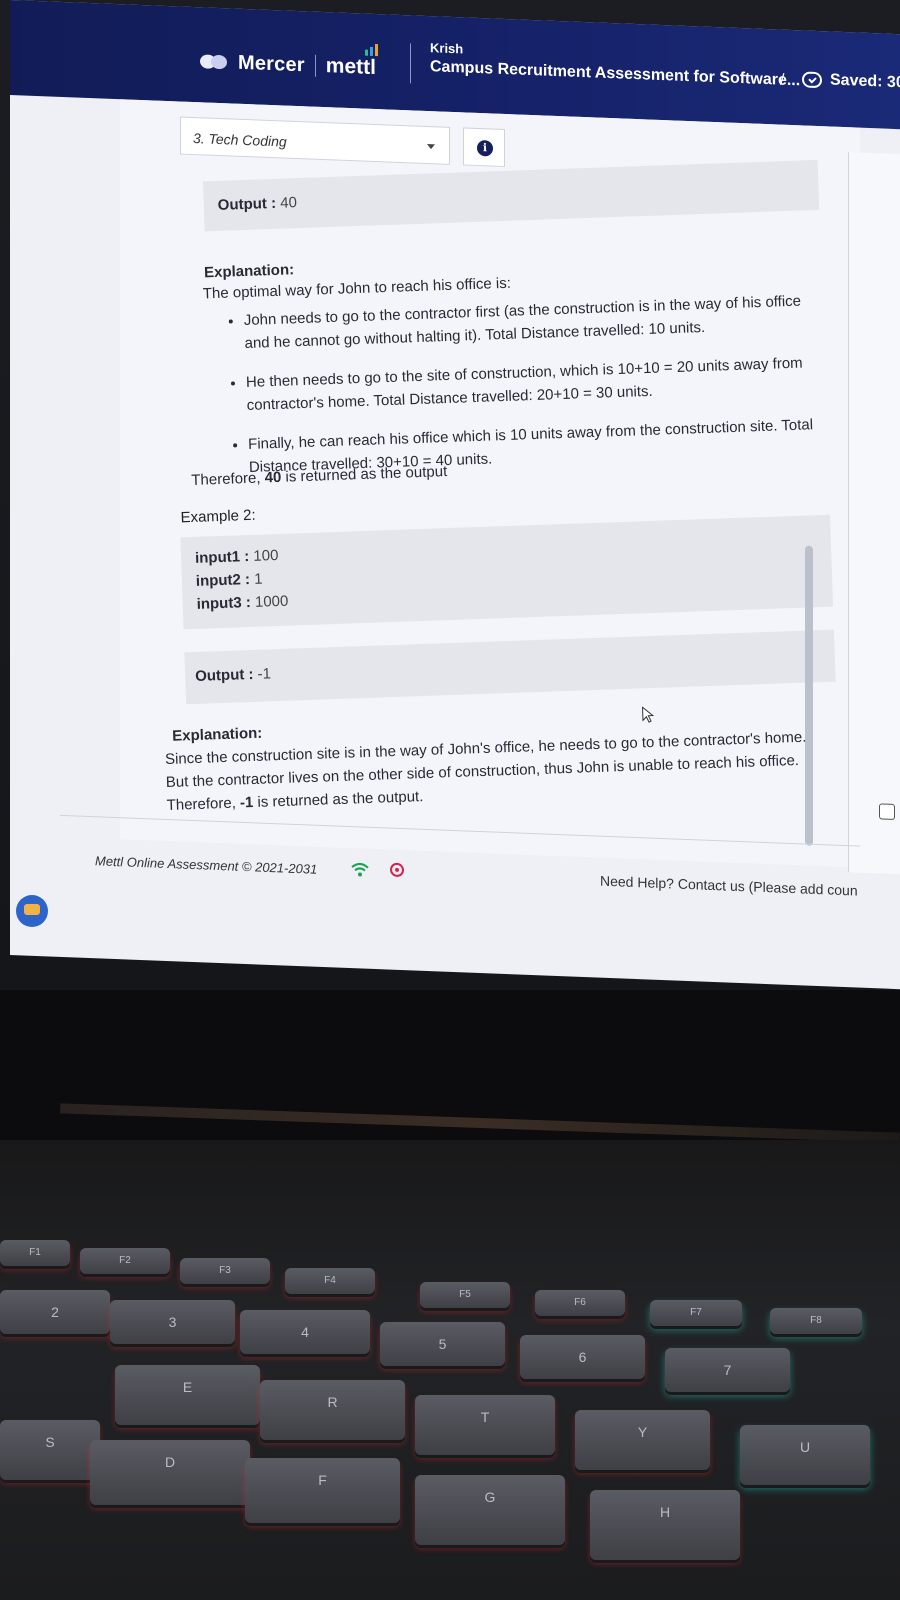 Image resolution: width=900 pixels, height=1600 pixels. Describe the element at coordinates (50, 1450) in the screenshot. I see `keyboard-key: S` at that location.